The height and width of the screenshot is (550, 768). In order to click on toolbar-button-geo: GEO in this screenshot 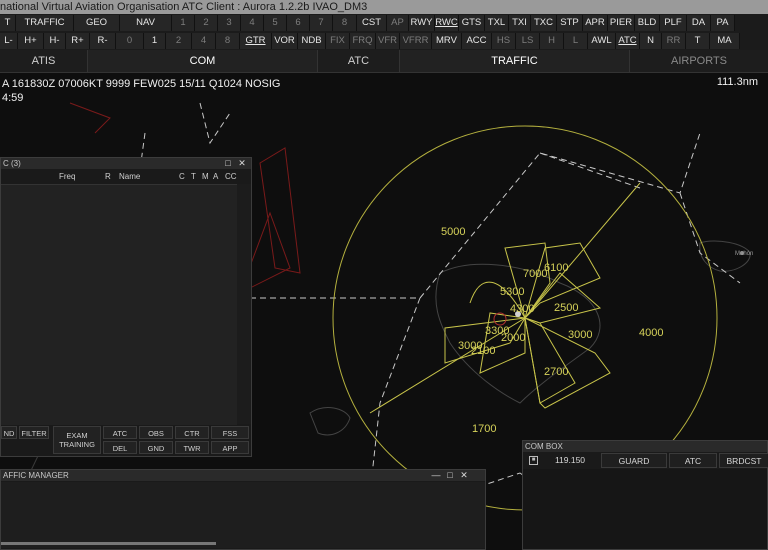, I will do `click(97, 23)`.